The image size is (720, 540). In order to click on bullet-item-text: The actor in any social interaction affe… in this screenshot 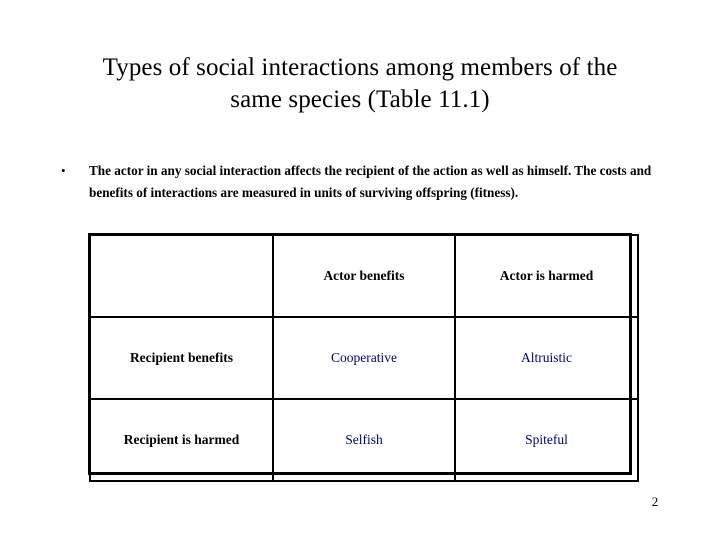, I will do `click(370, 181)`.